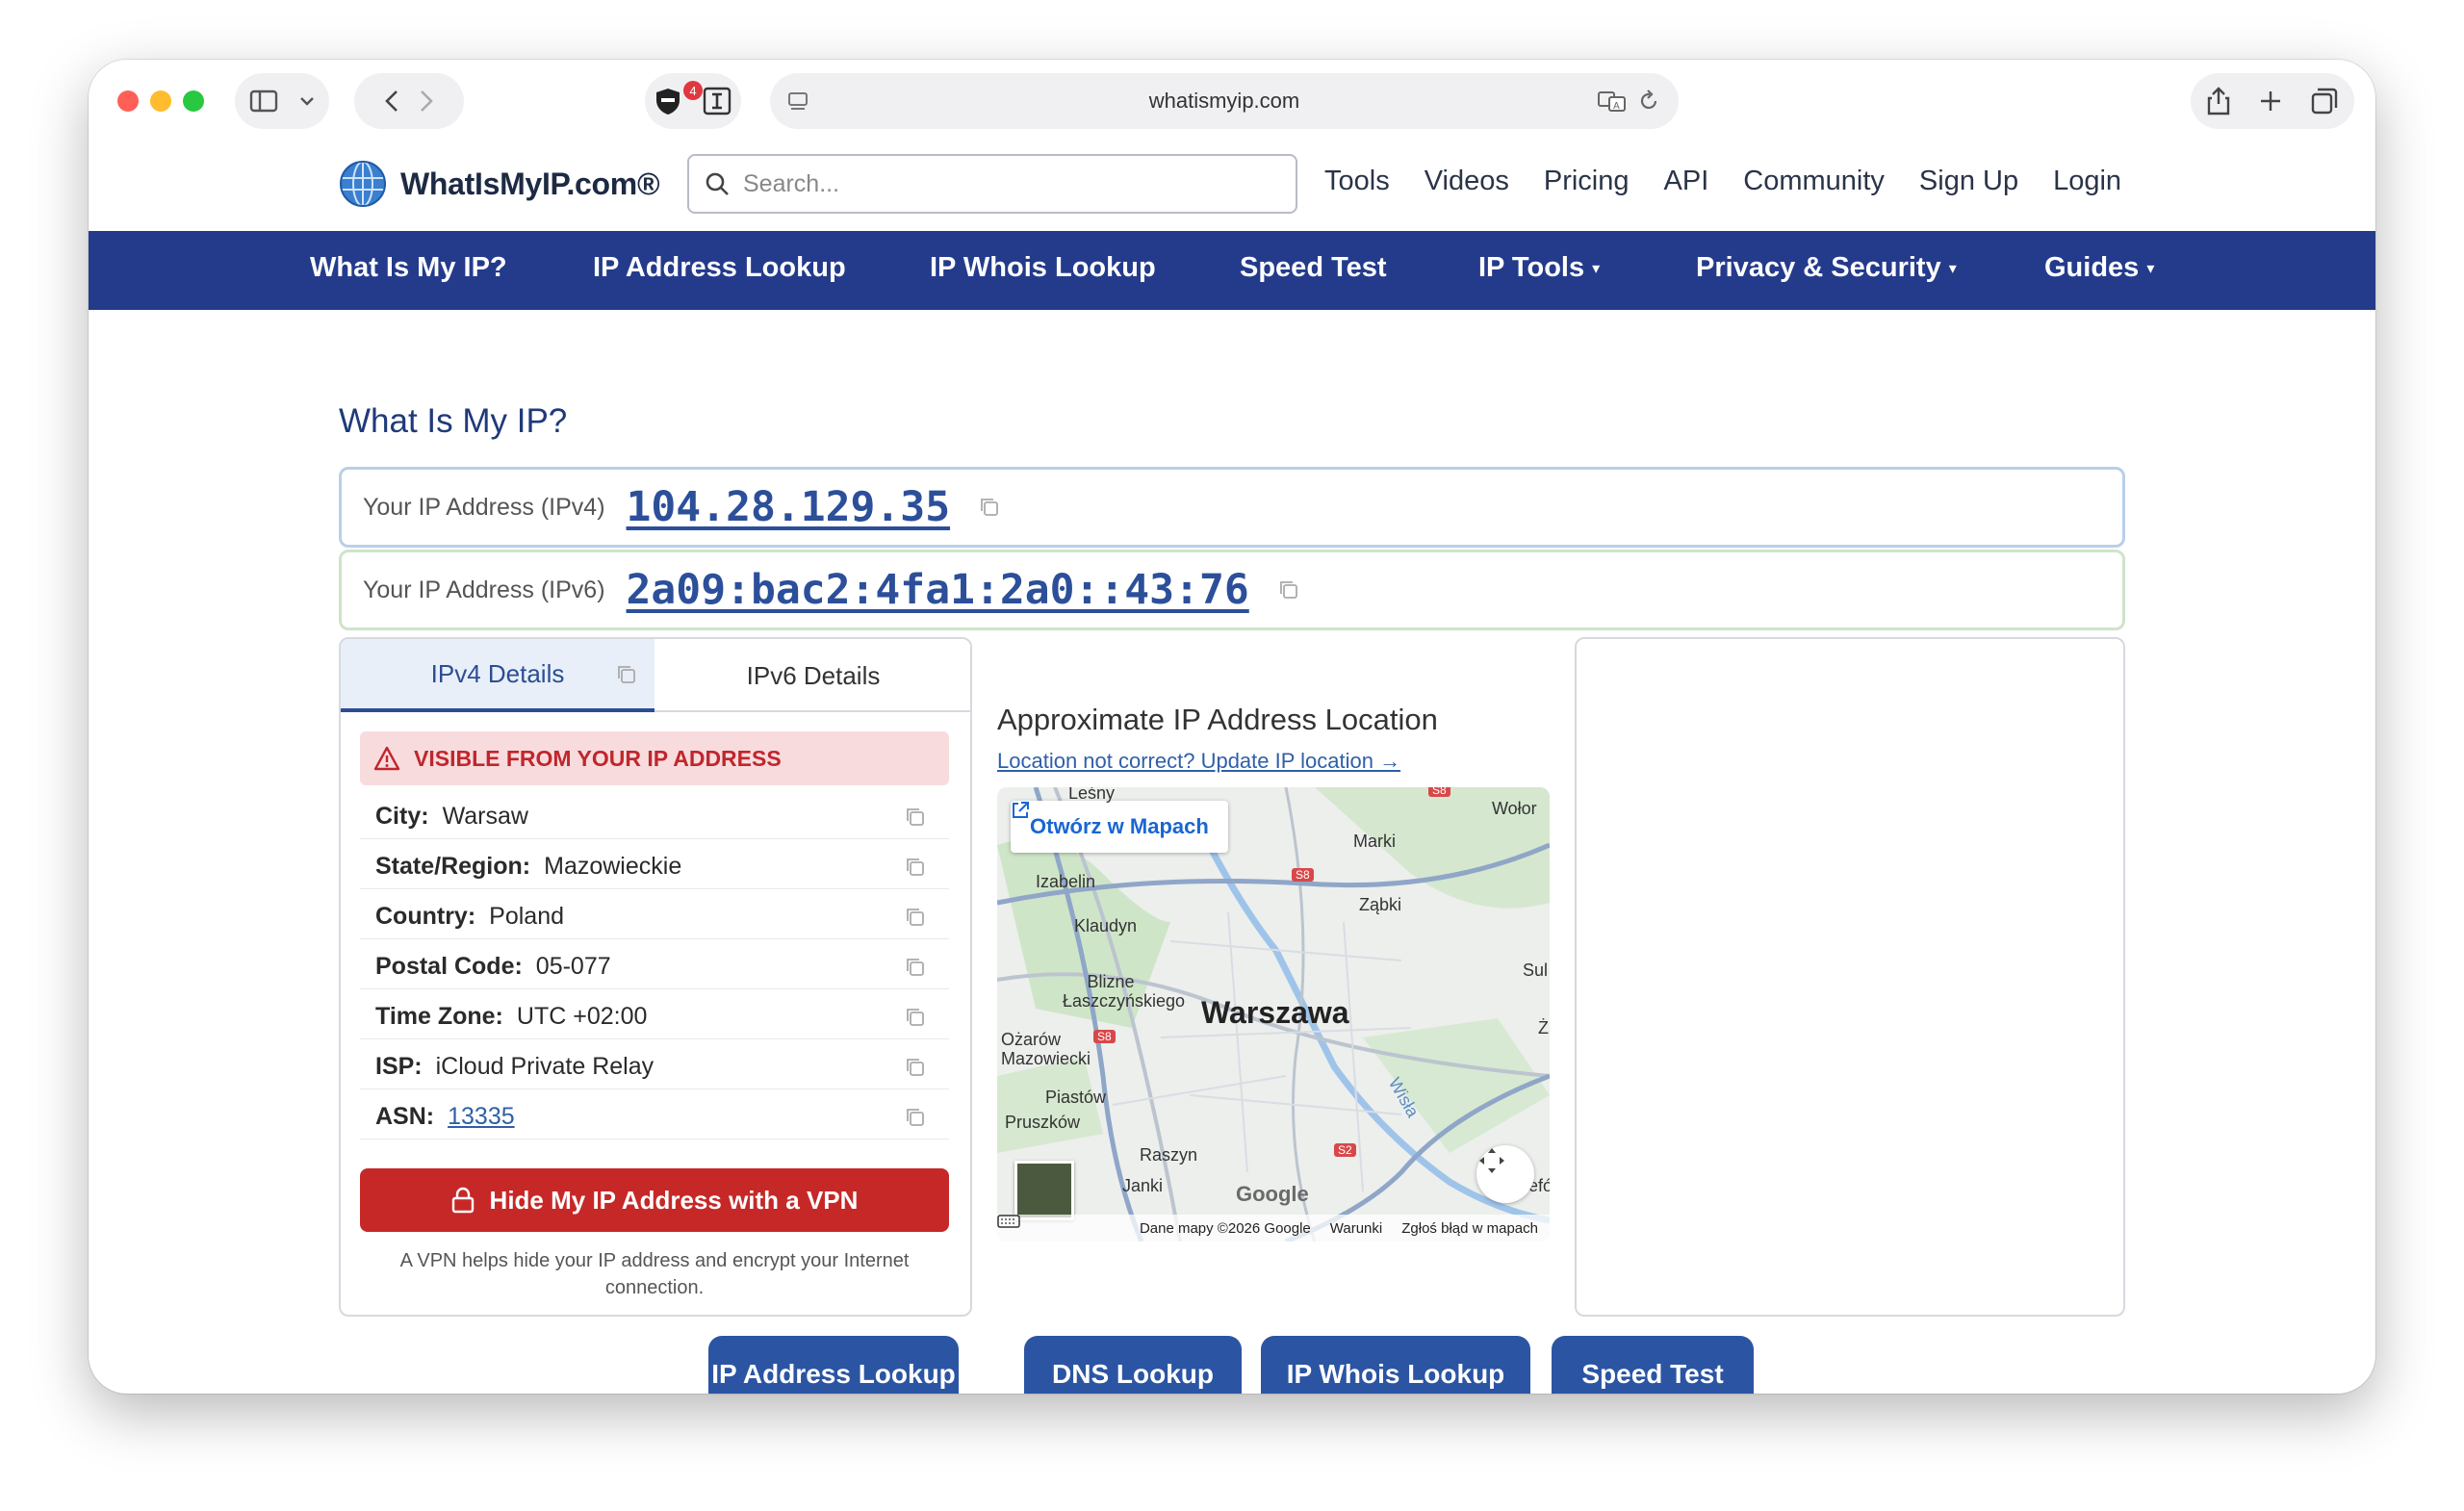 The image size is (2464, 1511). Describe the element at coordinates (1616, 106) in the screenshot. I see `svg-text: A` at that location.